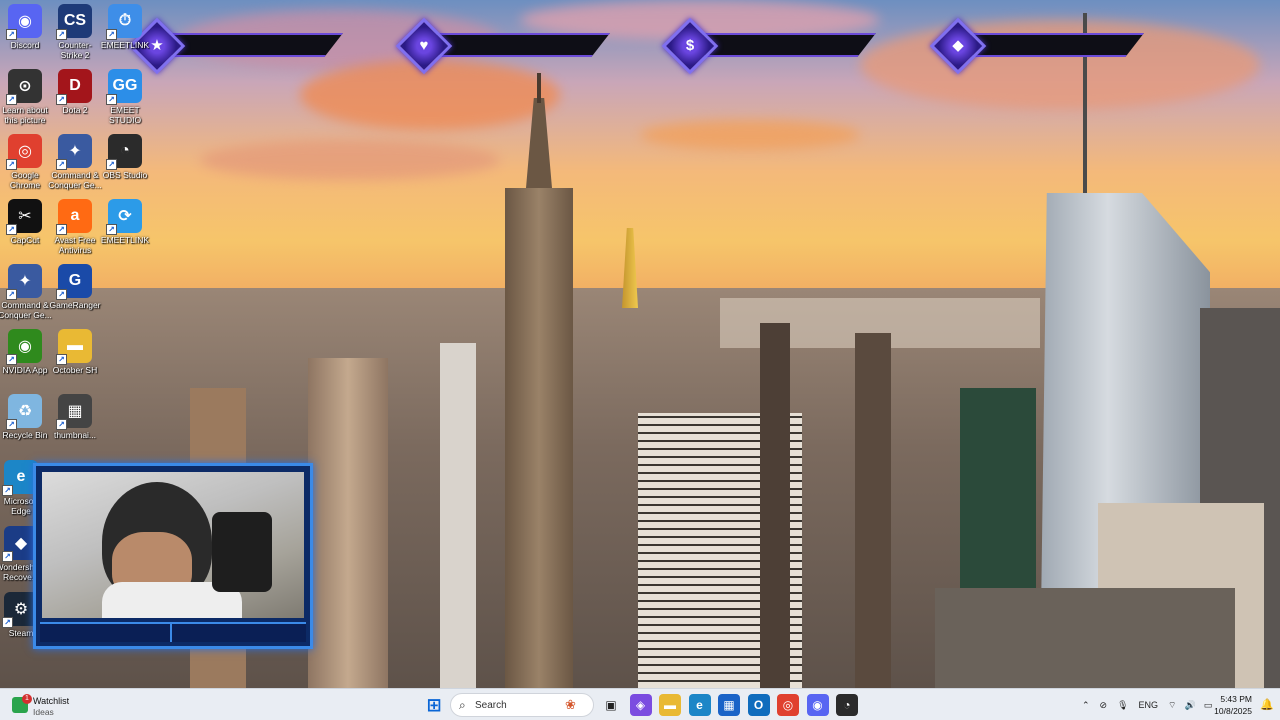 The width and height of the screenshot is (1280, 720). I want to click on start-button: ⊞, so click(434, 705).